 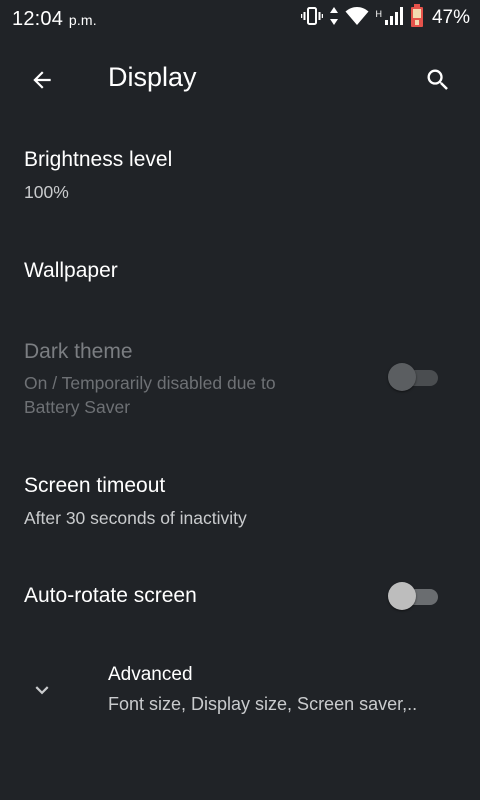 I want to click on setting-title: Advanced, so click(x=150, y=674).